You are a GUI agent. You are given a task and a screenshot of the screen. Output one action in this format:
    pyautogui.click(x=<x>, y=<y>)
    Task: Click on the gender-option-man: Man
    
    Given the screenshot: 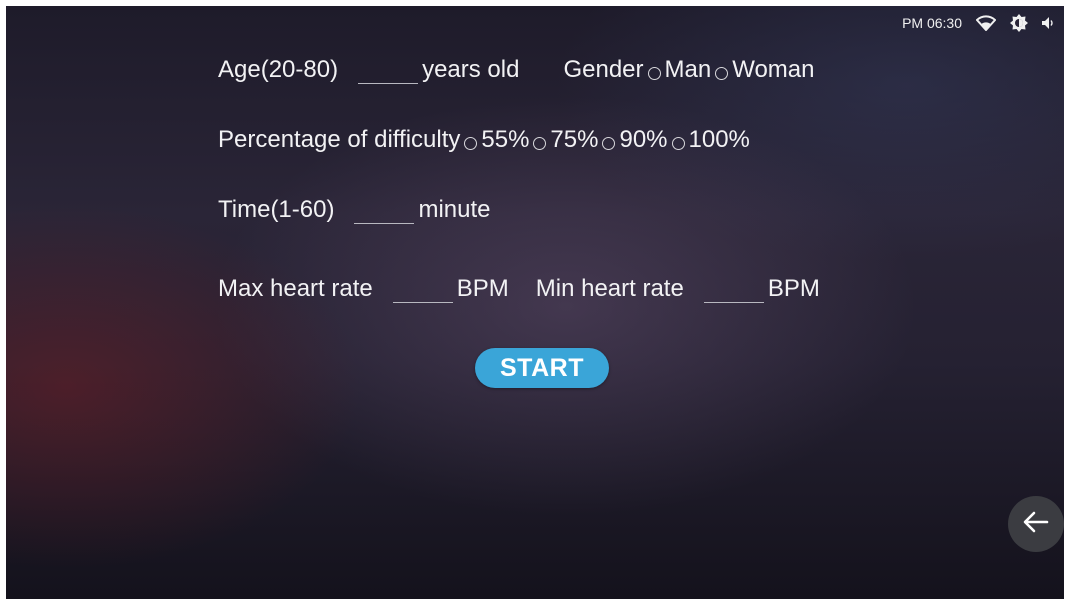 What is the action you would take?
    pyautogui.click(x=678, y=70)
    